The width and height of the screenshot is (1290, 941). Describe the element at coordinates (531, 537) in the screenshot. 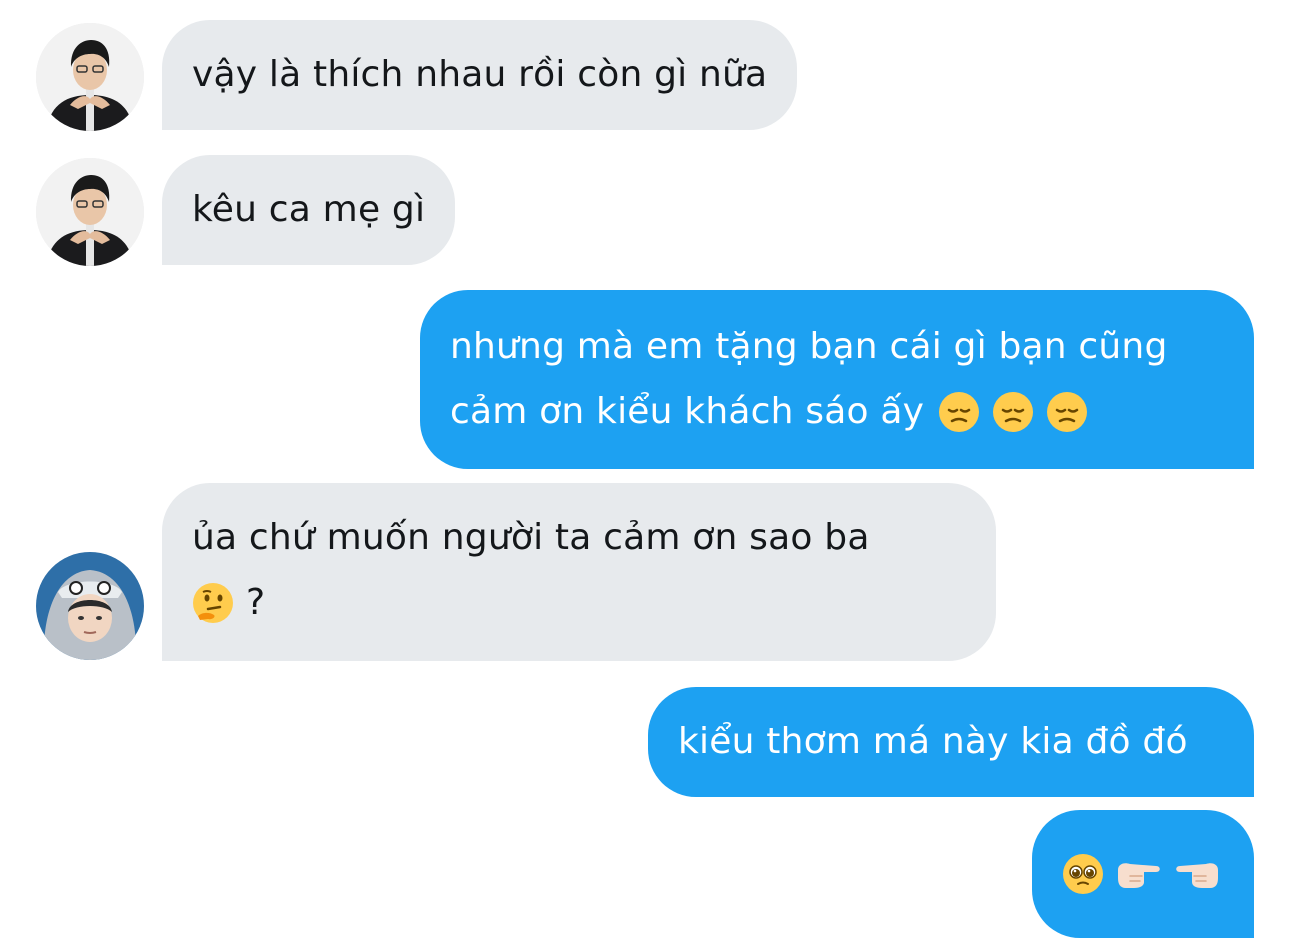

I see `message-text-line-1: ủa chứ muốn người ta cảm ơn sao ba` at that location.